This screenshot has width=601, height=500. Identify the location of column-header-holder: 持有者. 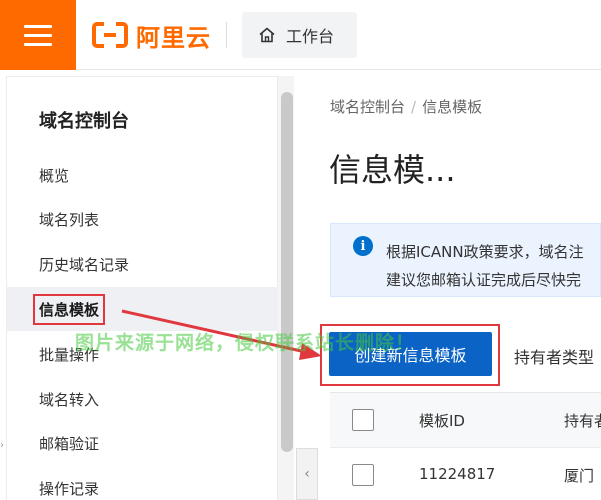
(582, 421).